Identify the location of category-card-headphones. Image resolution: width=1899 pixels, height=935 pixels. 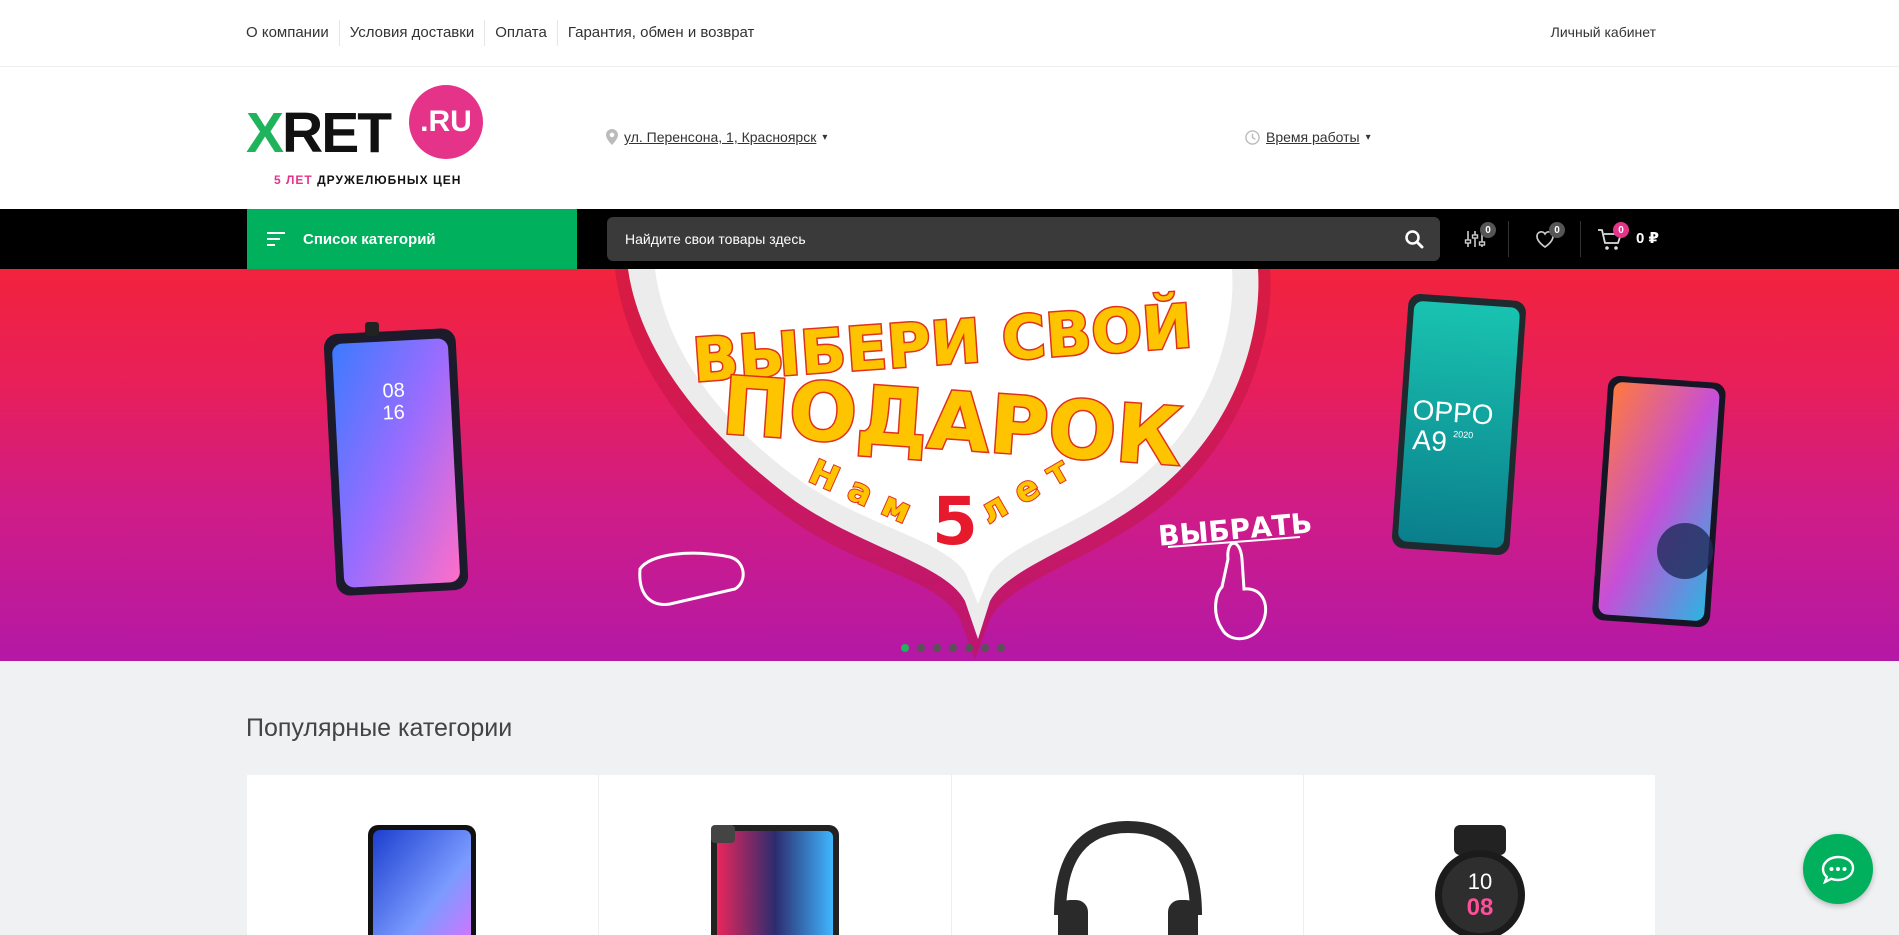
(1127, 855).